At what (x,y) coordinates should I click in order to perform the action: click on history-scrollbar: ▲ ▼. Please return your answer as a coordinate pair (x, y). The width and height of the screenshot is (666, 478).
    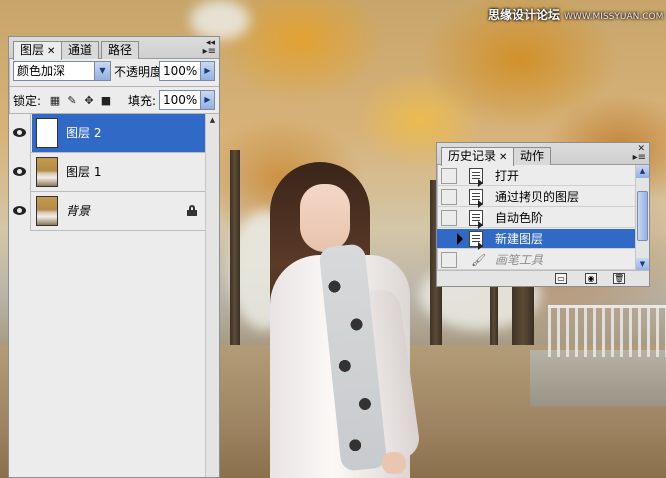
    Looking at the image, I should click on (642, 218).